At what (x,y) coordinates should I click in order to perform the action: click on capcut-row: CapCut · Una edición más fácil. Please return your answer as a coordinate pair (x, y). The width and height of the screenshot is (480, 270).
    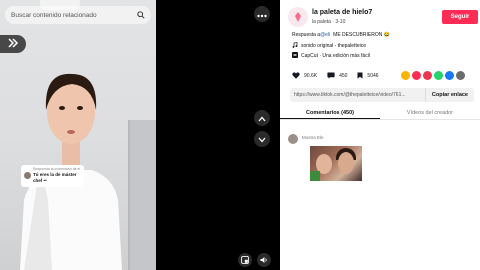
    Looking at the image, I should click on (331, 56).